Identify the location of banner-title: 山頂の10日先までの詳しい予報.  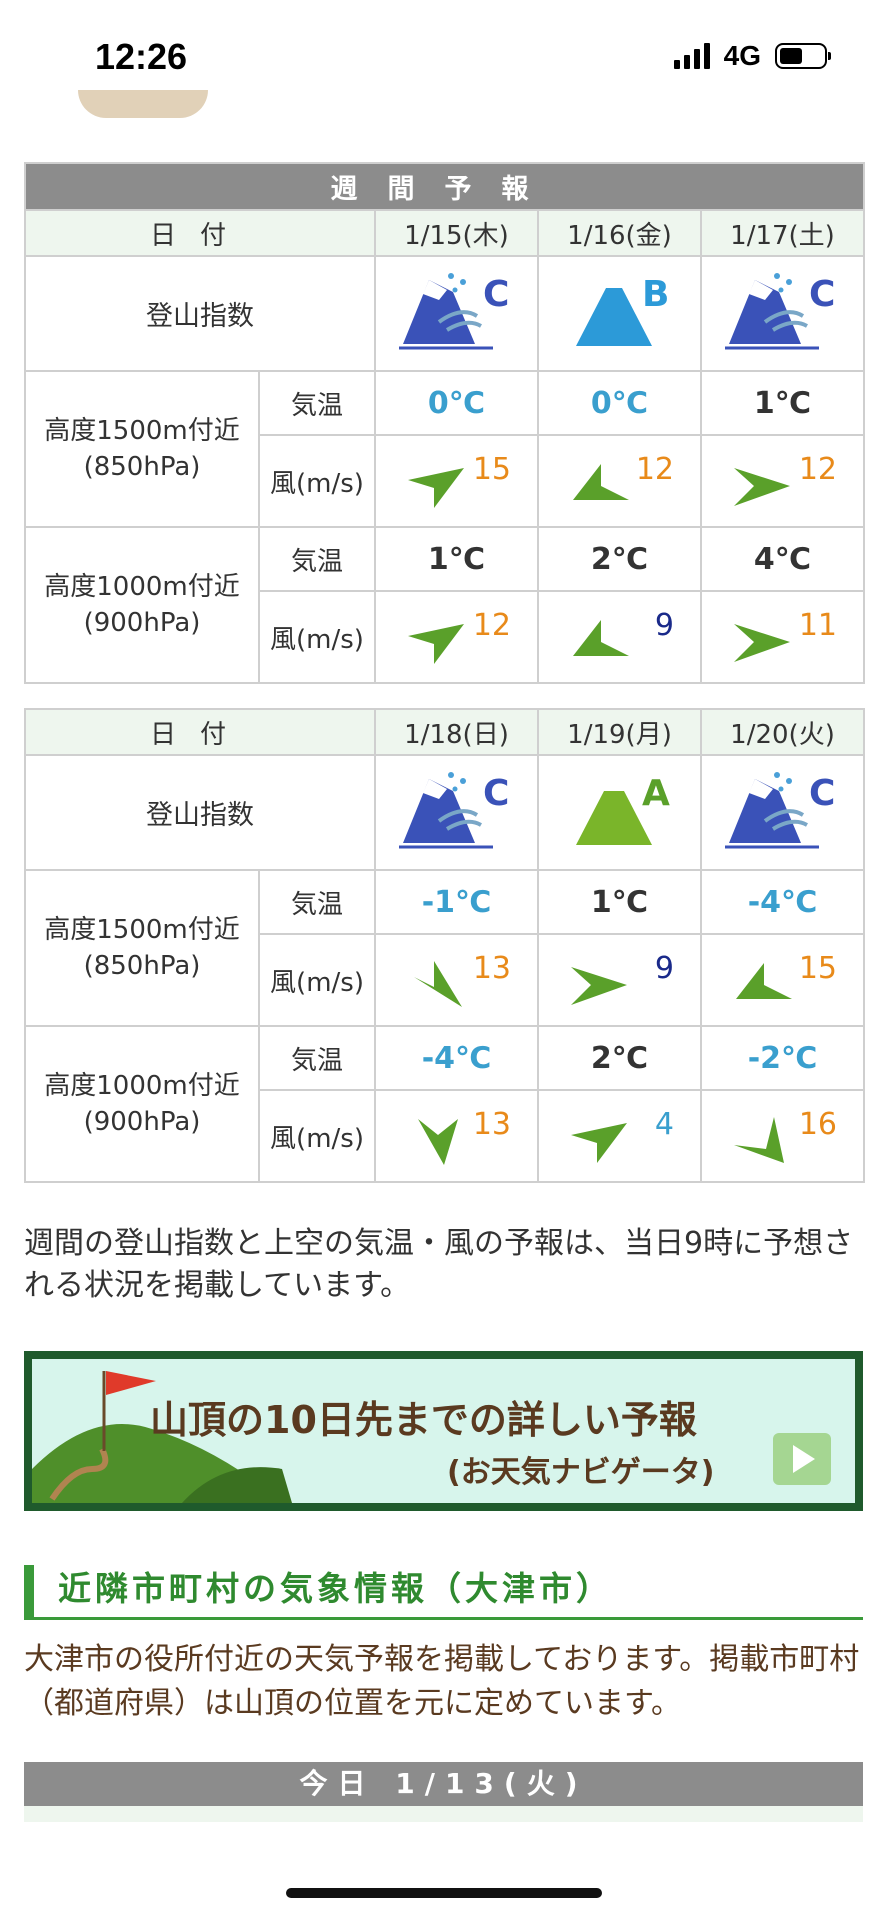
(423, 1420).